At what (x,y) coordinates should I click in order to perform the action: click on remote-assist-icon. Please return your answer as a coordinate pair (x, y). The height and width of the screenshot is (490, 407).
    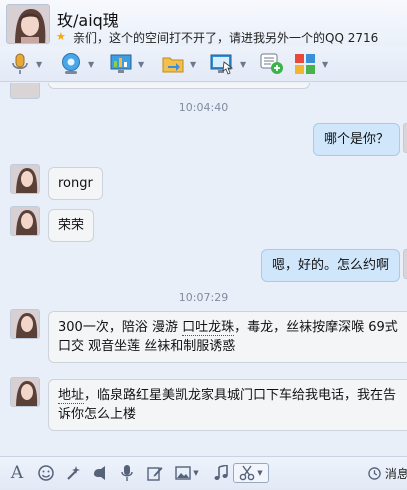
    Looking at the image, I should click on (222, 64).